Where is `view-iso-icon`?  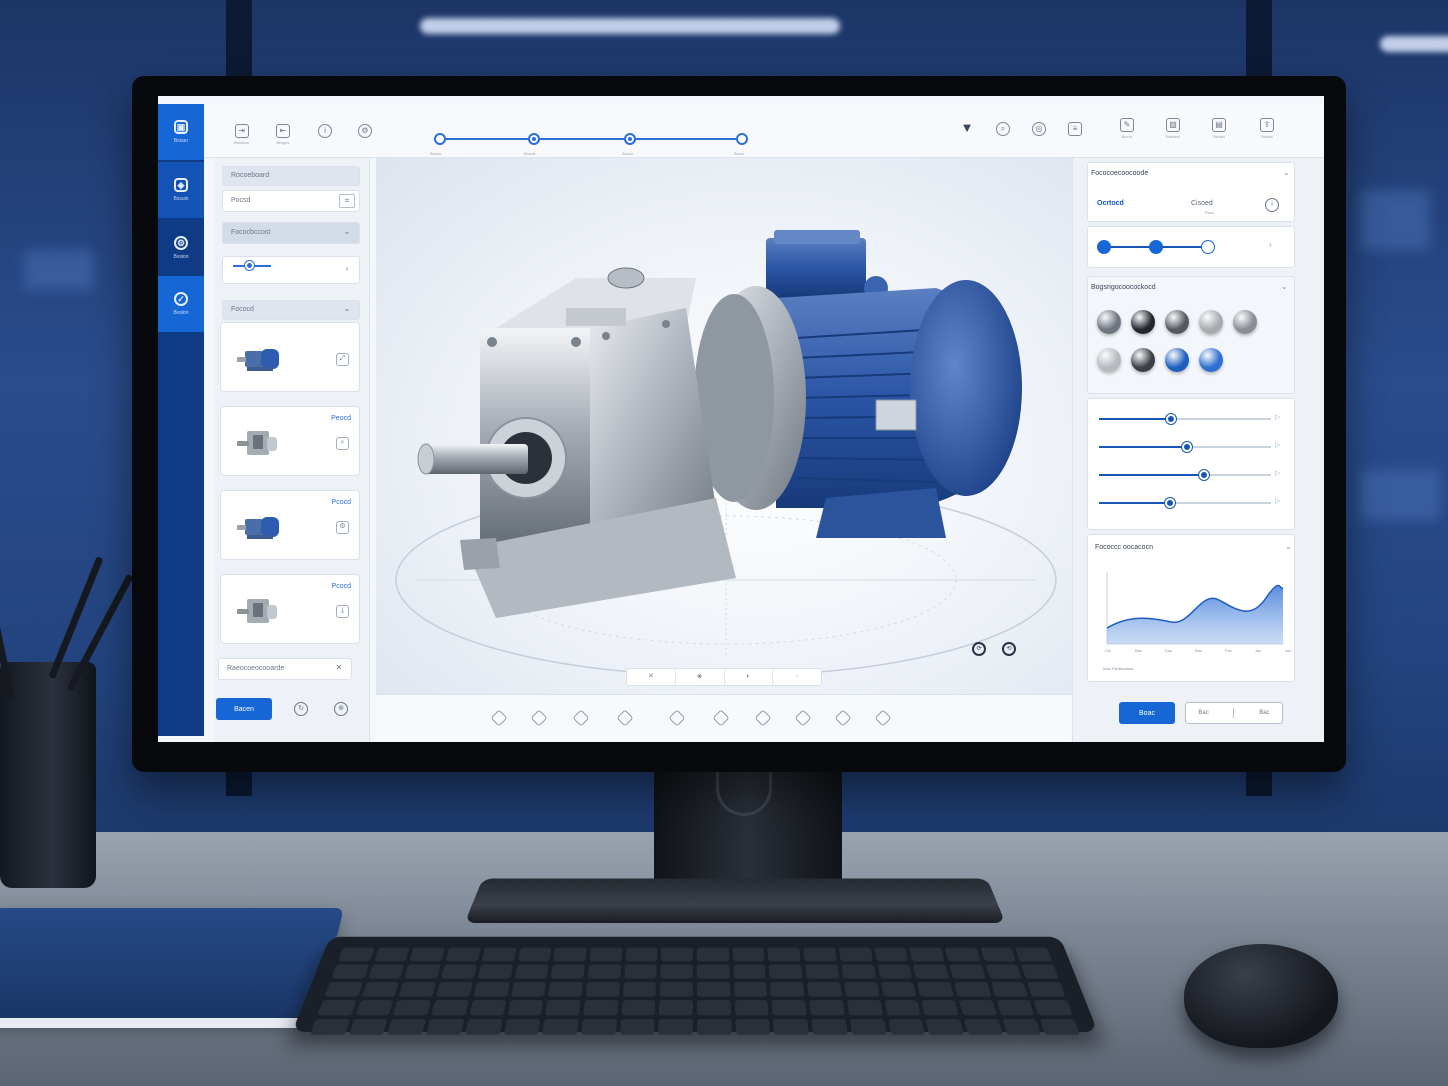
view-iso-icon is located at coordinates (763, 718).